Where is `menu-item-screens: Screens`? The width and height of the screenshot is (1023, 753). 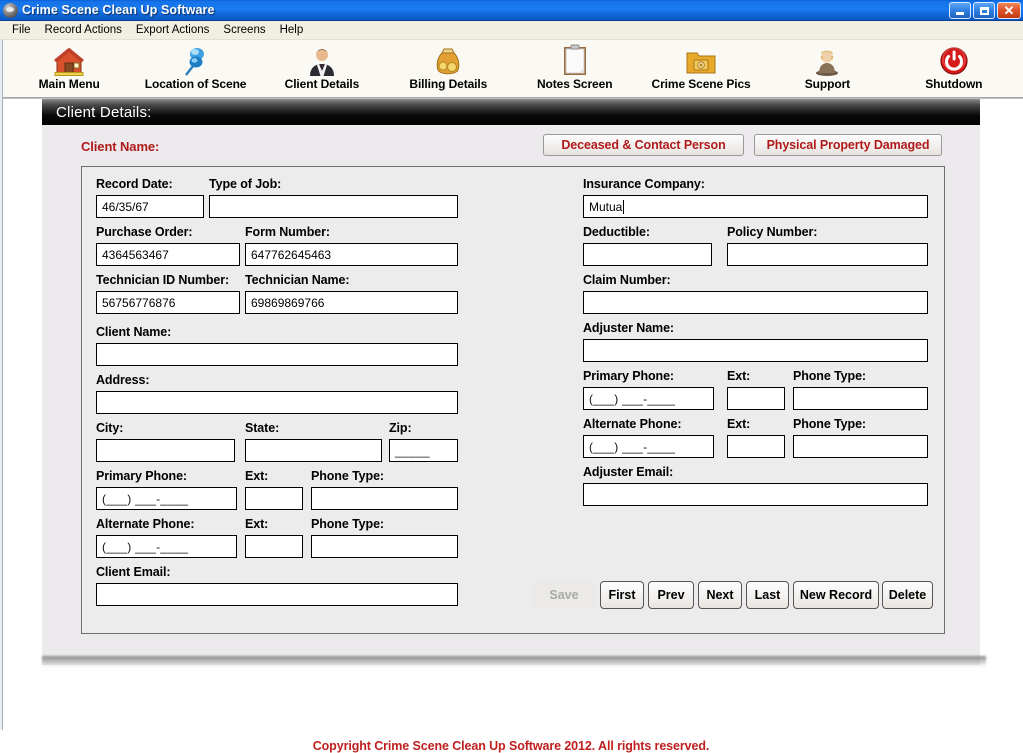 menu-item-screens: Screens is located at coordinates (244, 30).